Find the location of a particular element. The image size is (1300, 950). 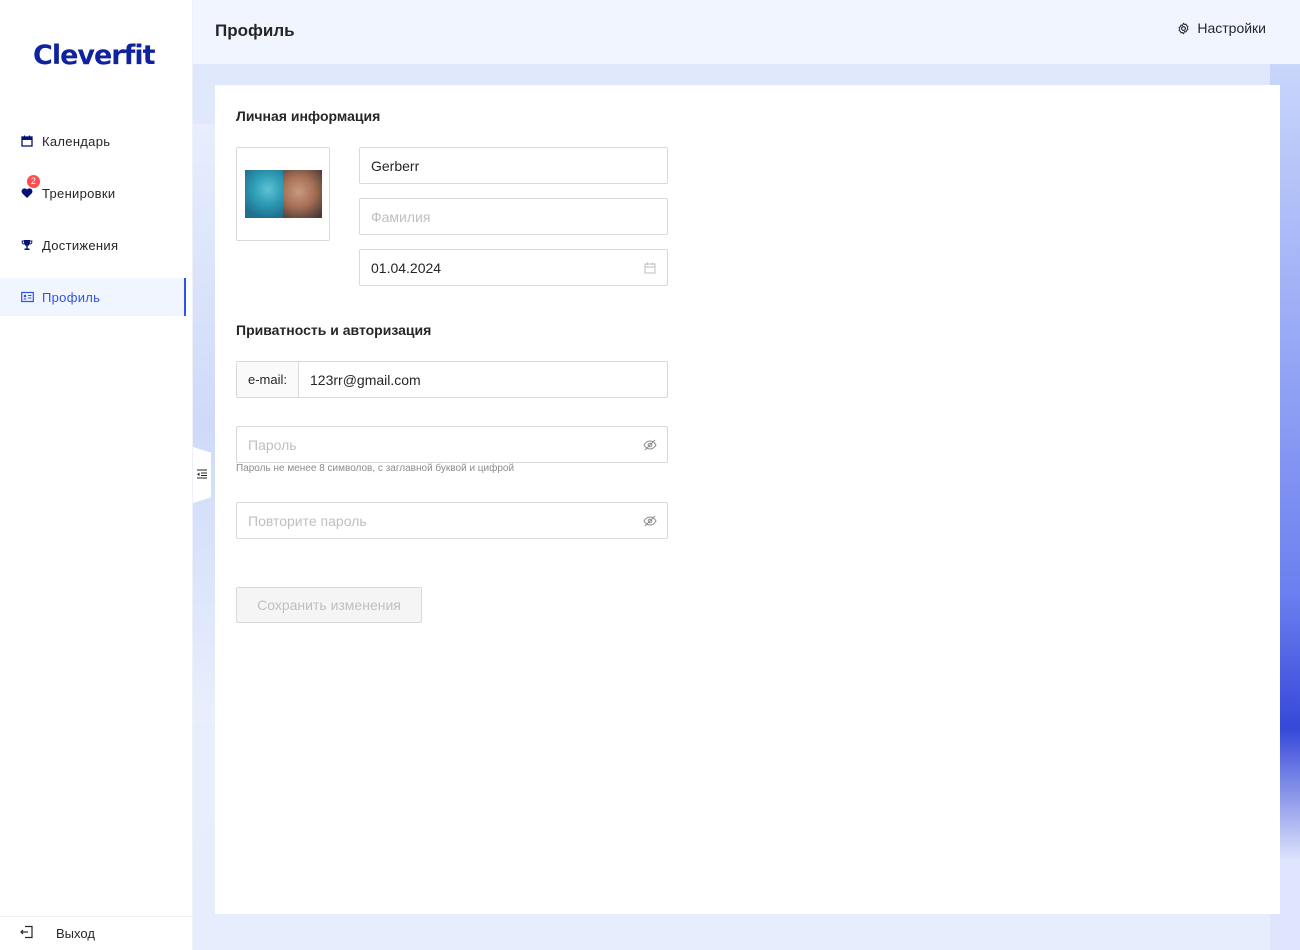

logout-label: Выход is located at coordinates (75, 933).